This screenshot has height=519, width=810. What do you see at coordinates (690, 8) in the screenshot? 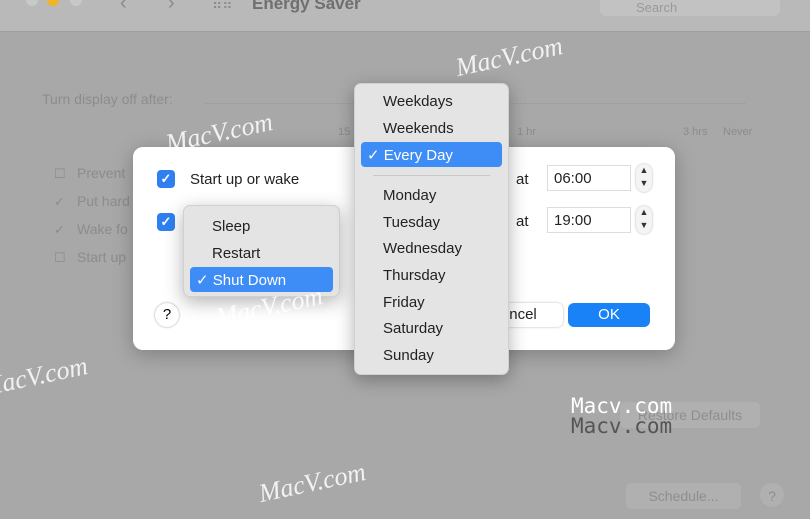
I see `search-input: Search` at bounding box center [690, 8].